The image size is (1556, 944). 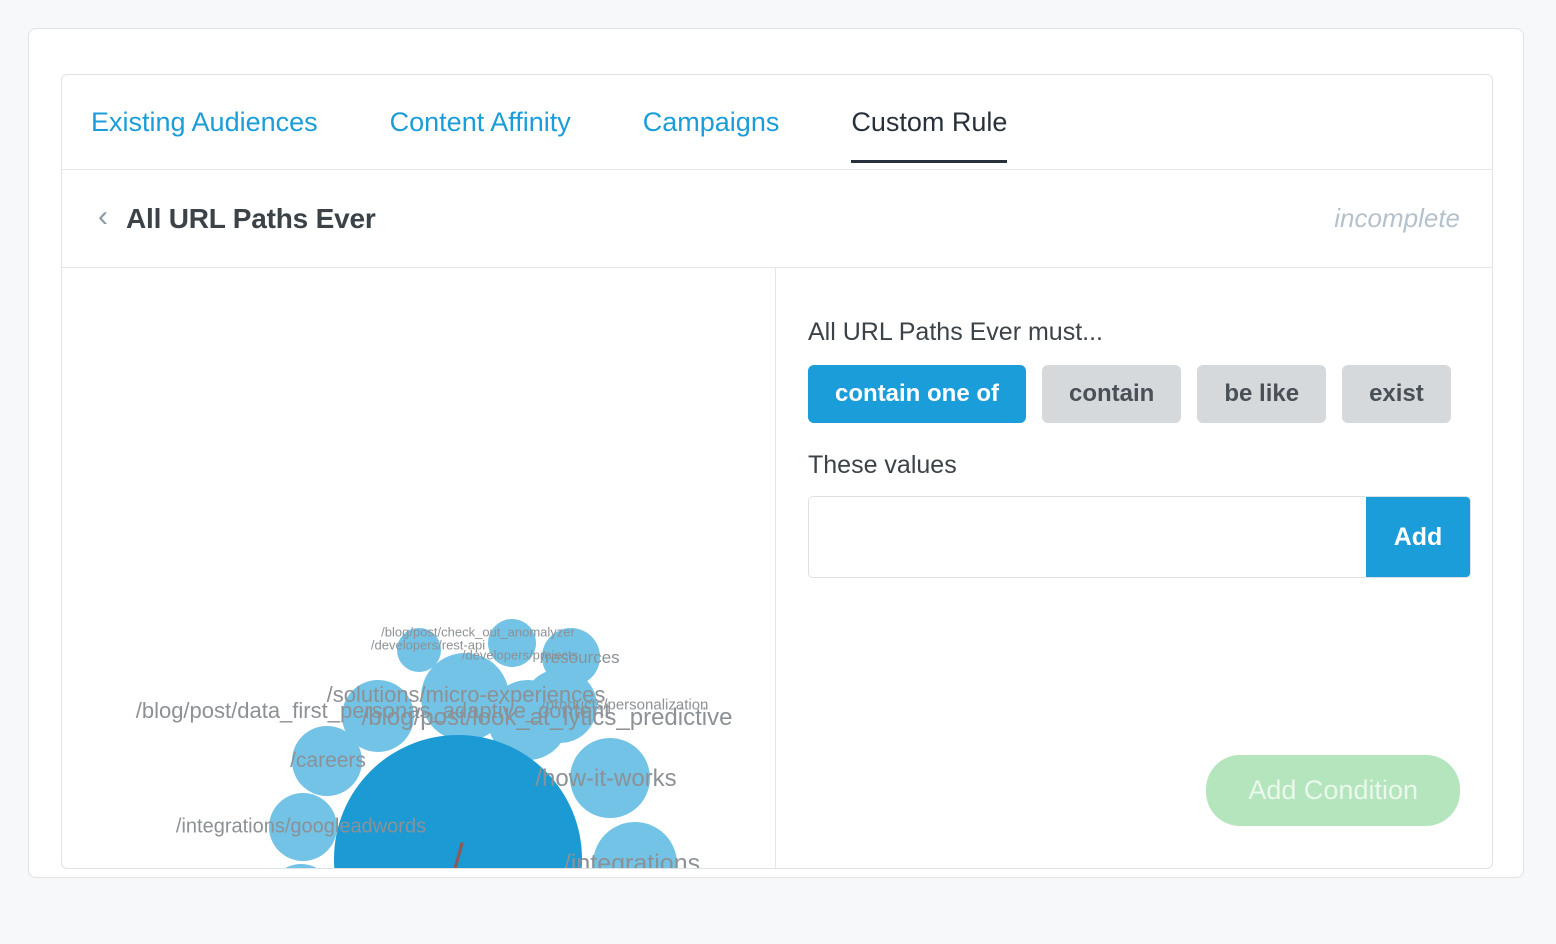 I want to click on operator-button-group: contain one of contain be like exist, so click(x=1150, y=394).